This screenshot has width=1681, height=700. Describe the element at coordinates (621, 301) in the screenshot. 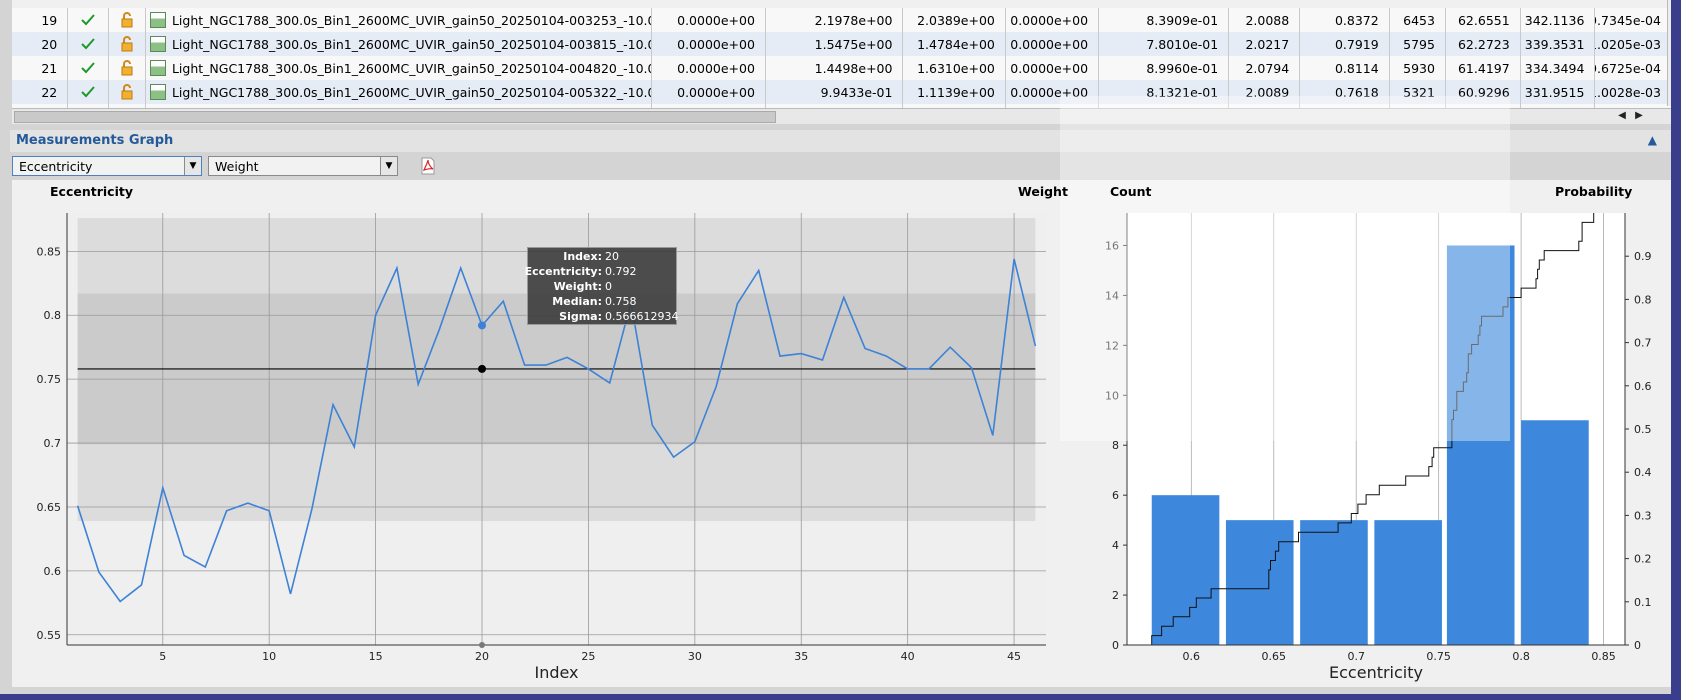

I see `tooltip-median-value: 0.758` at that location.